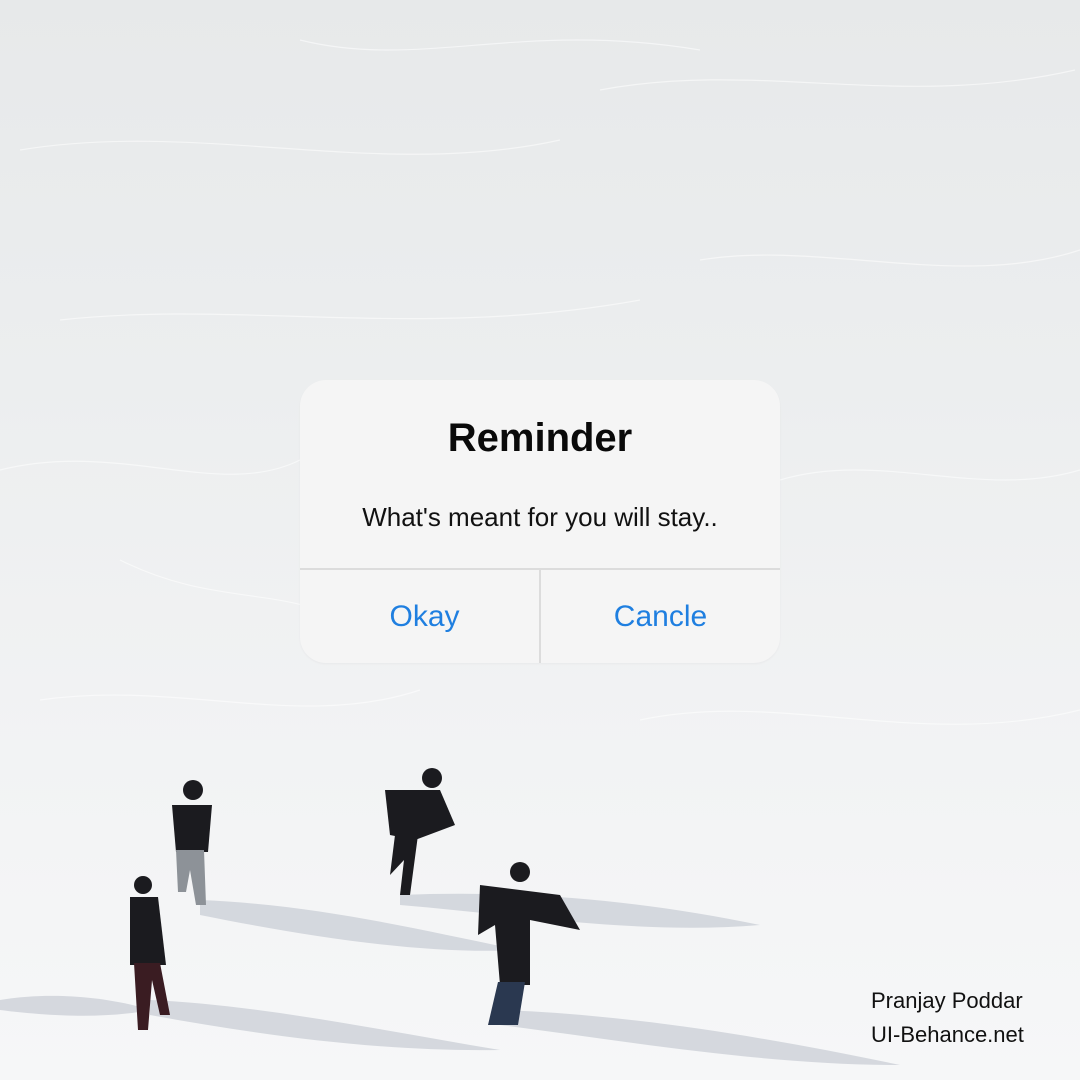 Image resolution: width=1080 pixels, height=1080 pixels. I want to click on author-site: UI-Behance.net, so click(947, 1034).